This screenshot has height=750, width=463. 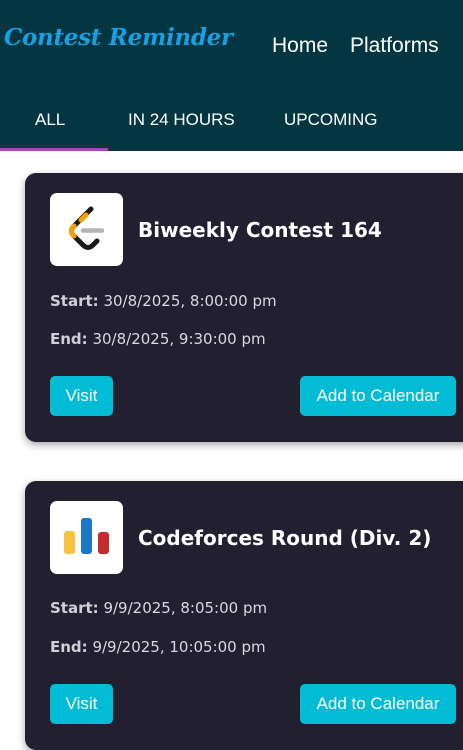 What do you see at coordinates (260, 230) in the screenshot?
I see `contest-title: Biweekly Contest 164` at bounding box center [260, 230].